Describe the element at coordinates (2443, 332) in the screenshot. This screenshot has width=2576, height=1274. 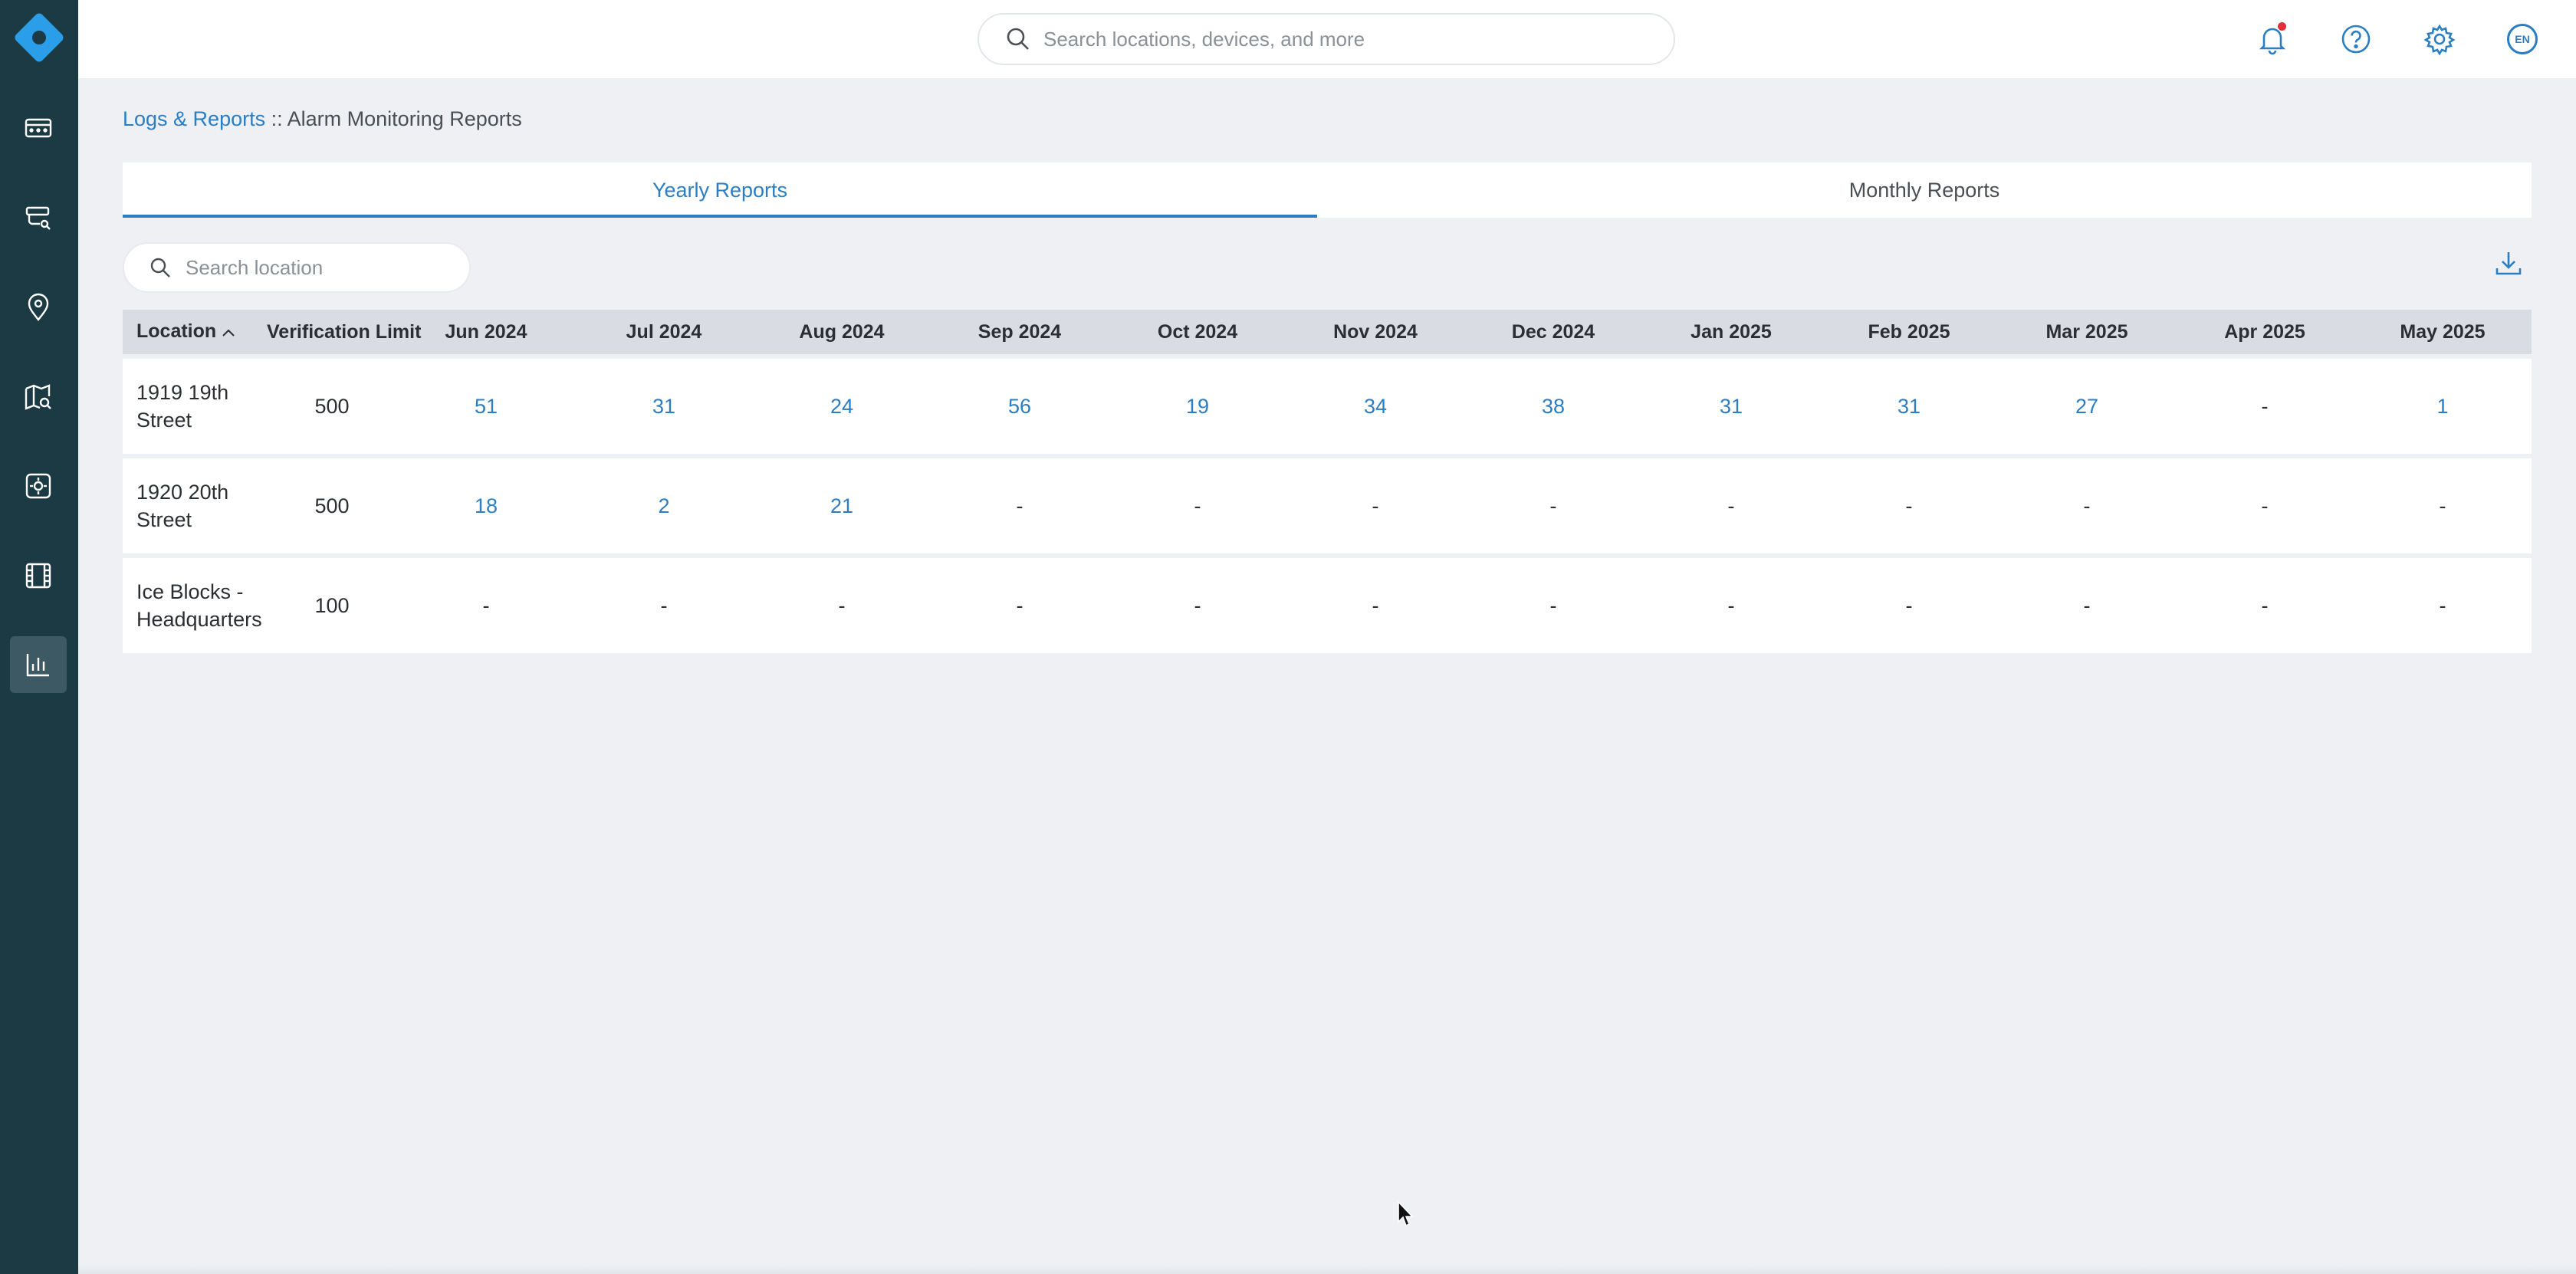
I see `column-header-month: May 2025` at that location.